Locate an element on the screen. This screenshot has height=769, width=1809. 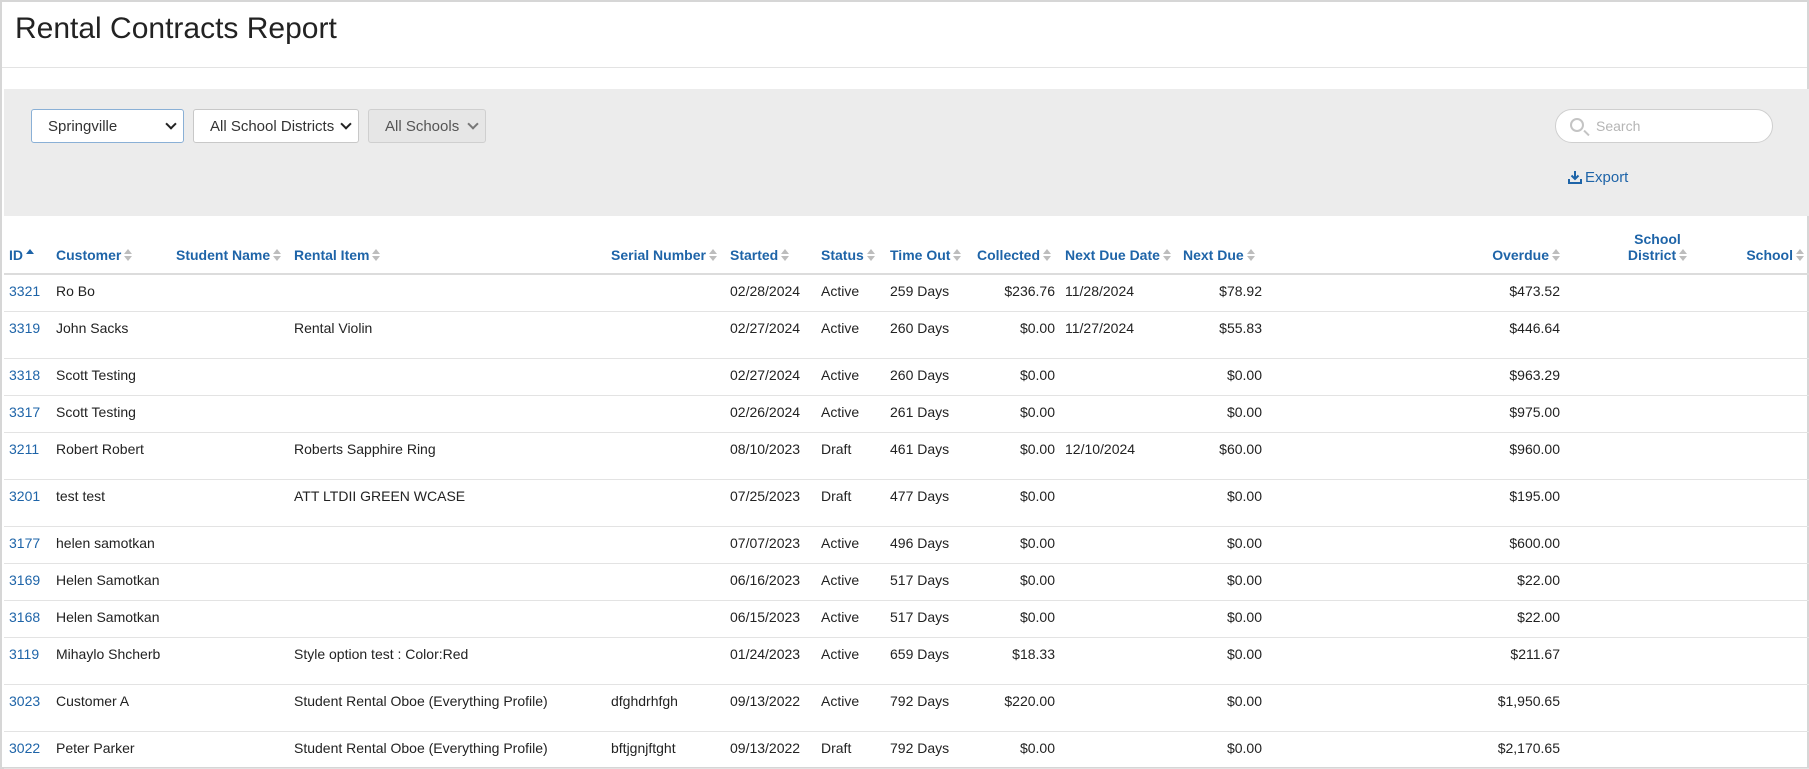
column-header-id: ID is located at coordinates (27, 246).